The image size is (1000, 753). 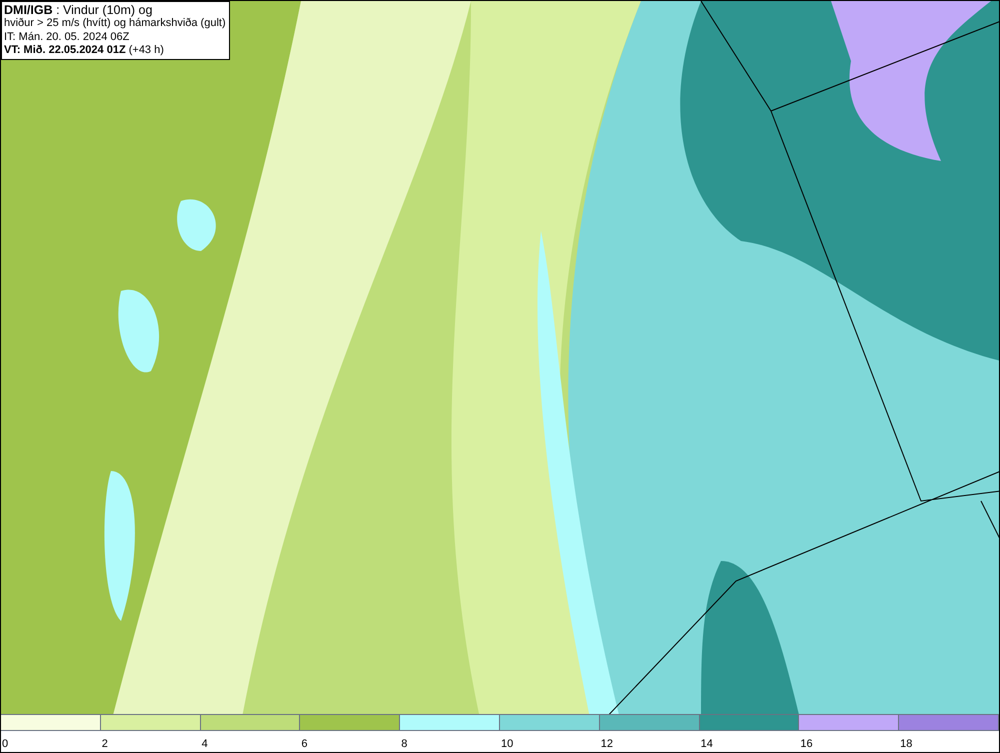 I want to click on caption-line: VT: Mið. 22.05.2024 01Z (+43 h), so click(x=84, y=51).